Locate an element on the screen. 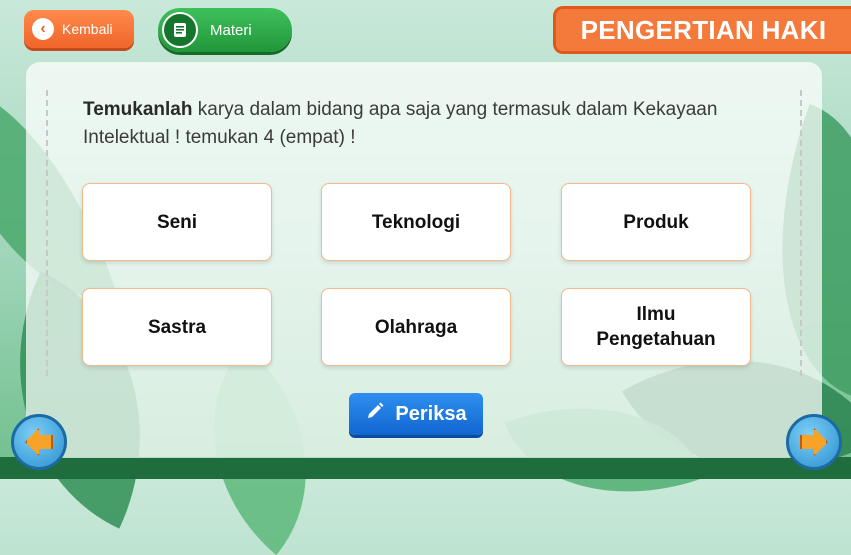  option-button: Produk is located at coordinates (656, 222).